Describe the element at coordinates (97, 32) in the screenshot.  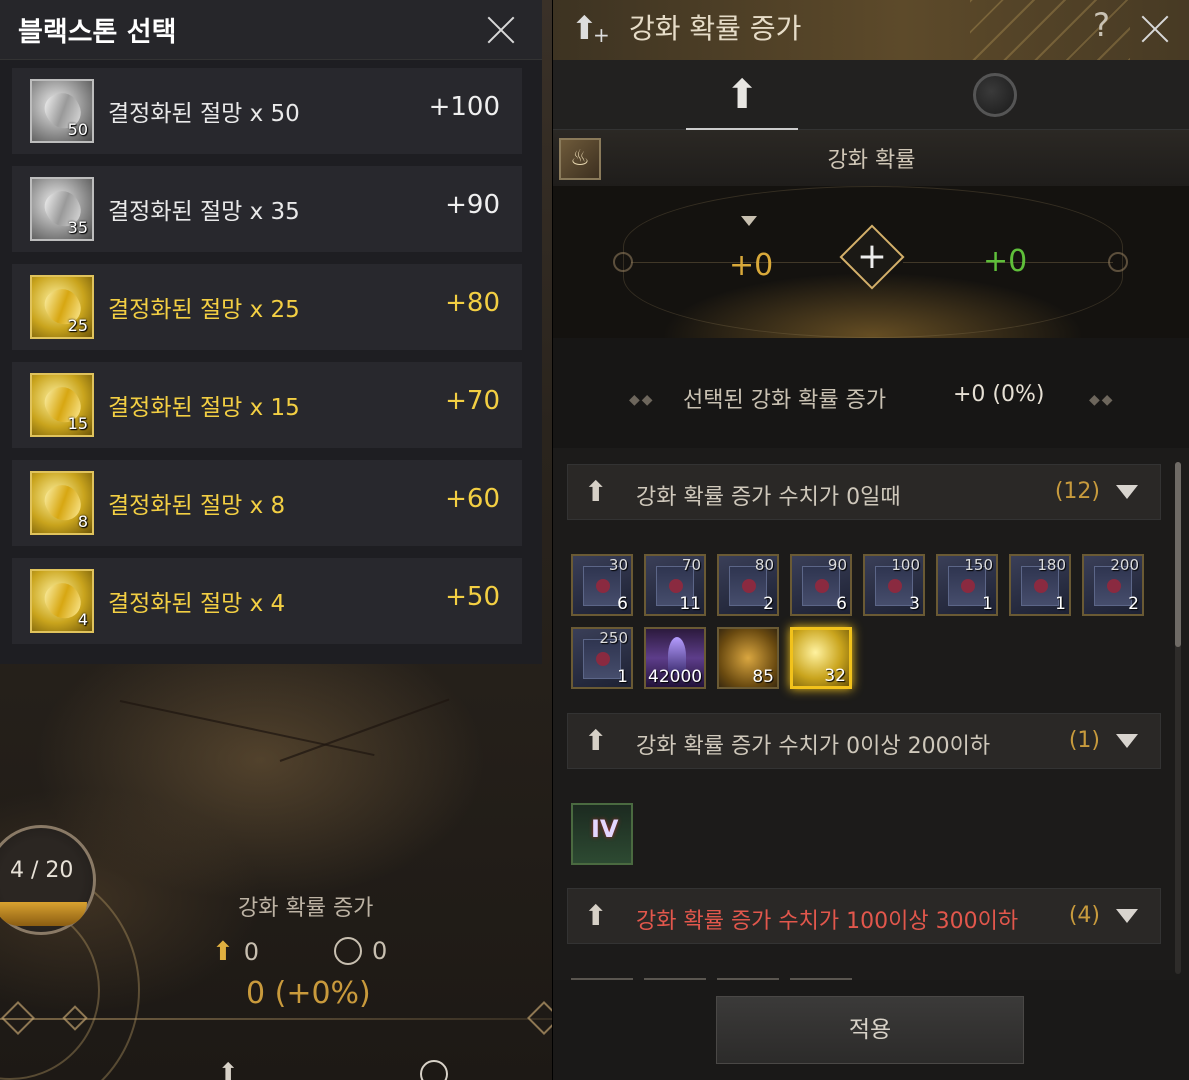
I see `panel-title: 블랙스톤 선택` at that location.